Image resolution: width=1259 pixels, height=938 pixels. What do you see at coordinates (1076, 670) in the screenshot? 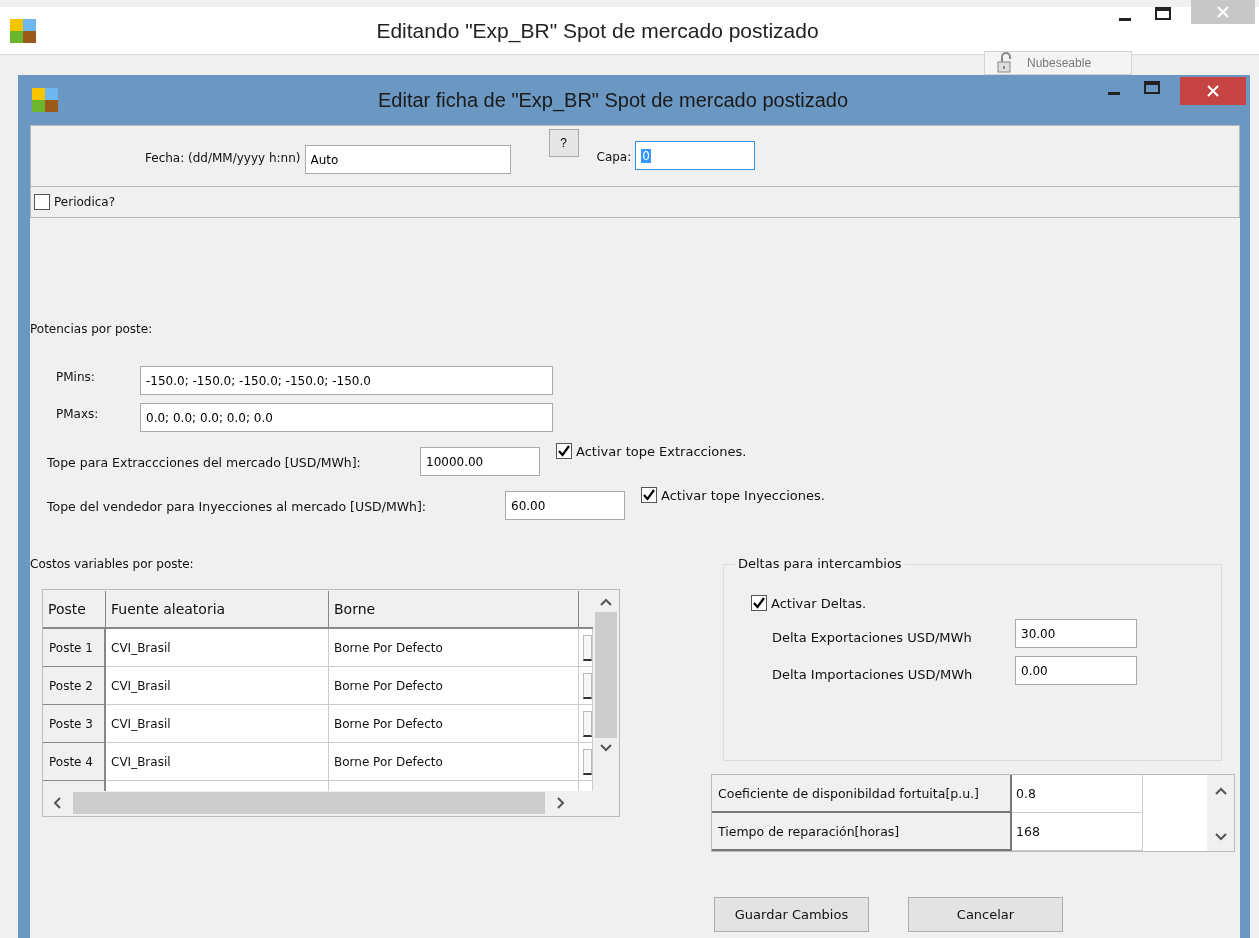
I see `input-field: 0.00` at bounding box center [1076, 670].